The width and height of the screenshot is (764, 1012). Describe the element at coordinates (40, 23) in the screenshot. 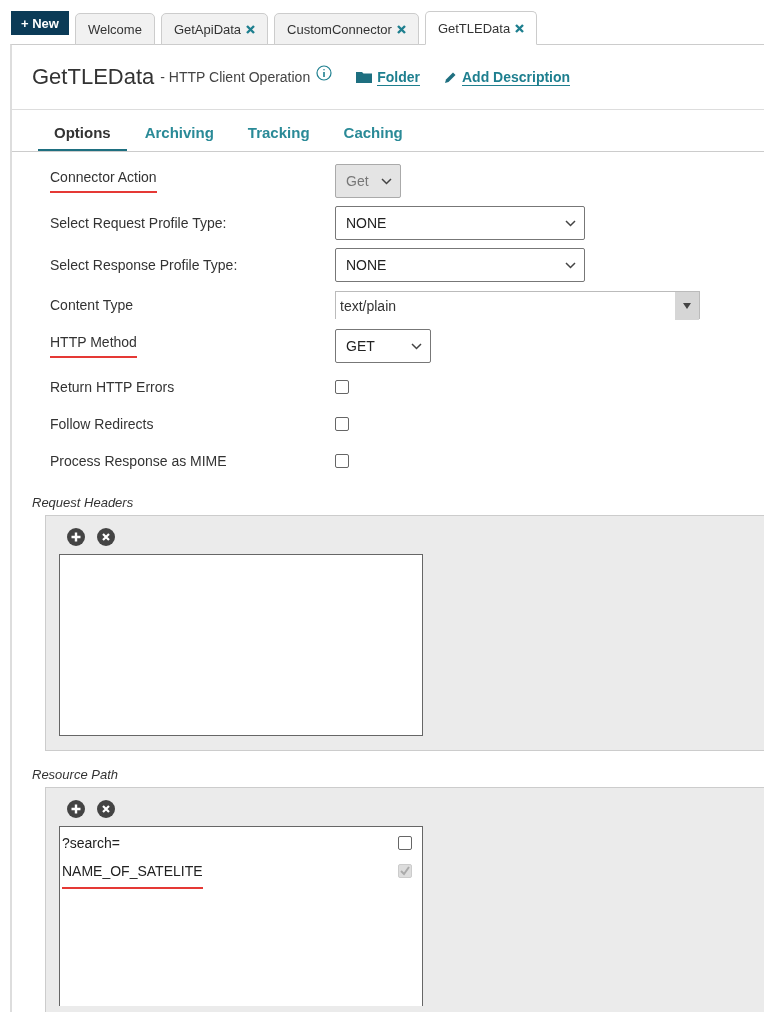

I see `new-button: + New` at that location.